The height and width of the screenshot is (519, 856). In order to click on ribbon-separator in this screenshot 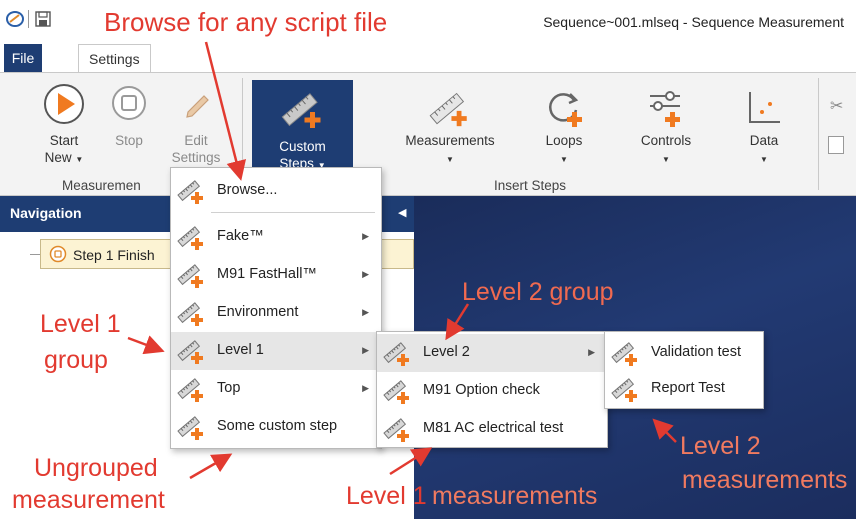, I will do `click(818, 134)`.